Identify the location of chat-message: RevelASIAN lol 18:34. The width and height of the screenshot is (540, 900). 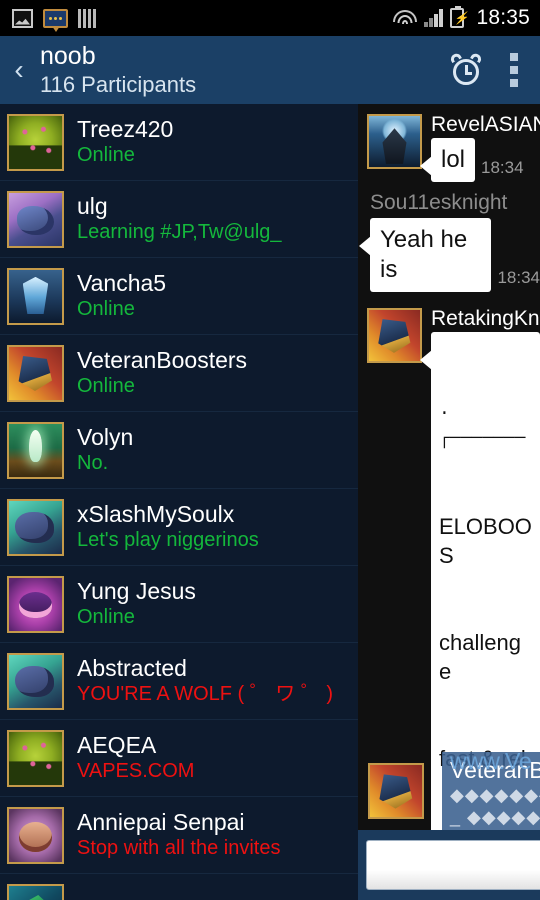
(449, 143).